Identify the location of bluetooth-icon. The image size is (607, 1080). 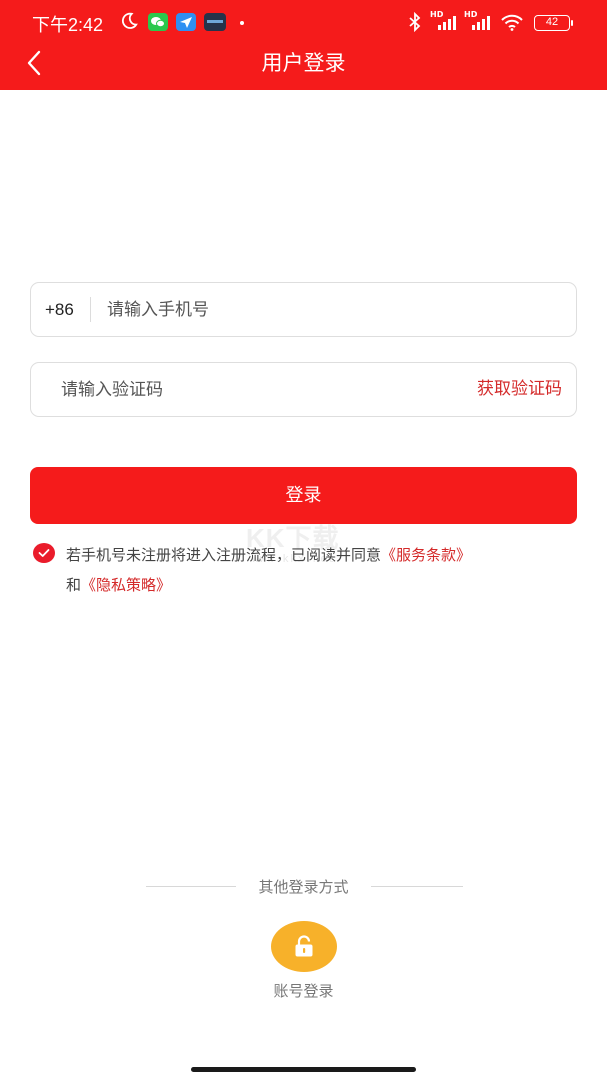
(415, 22).